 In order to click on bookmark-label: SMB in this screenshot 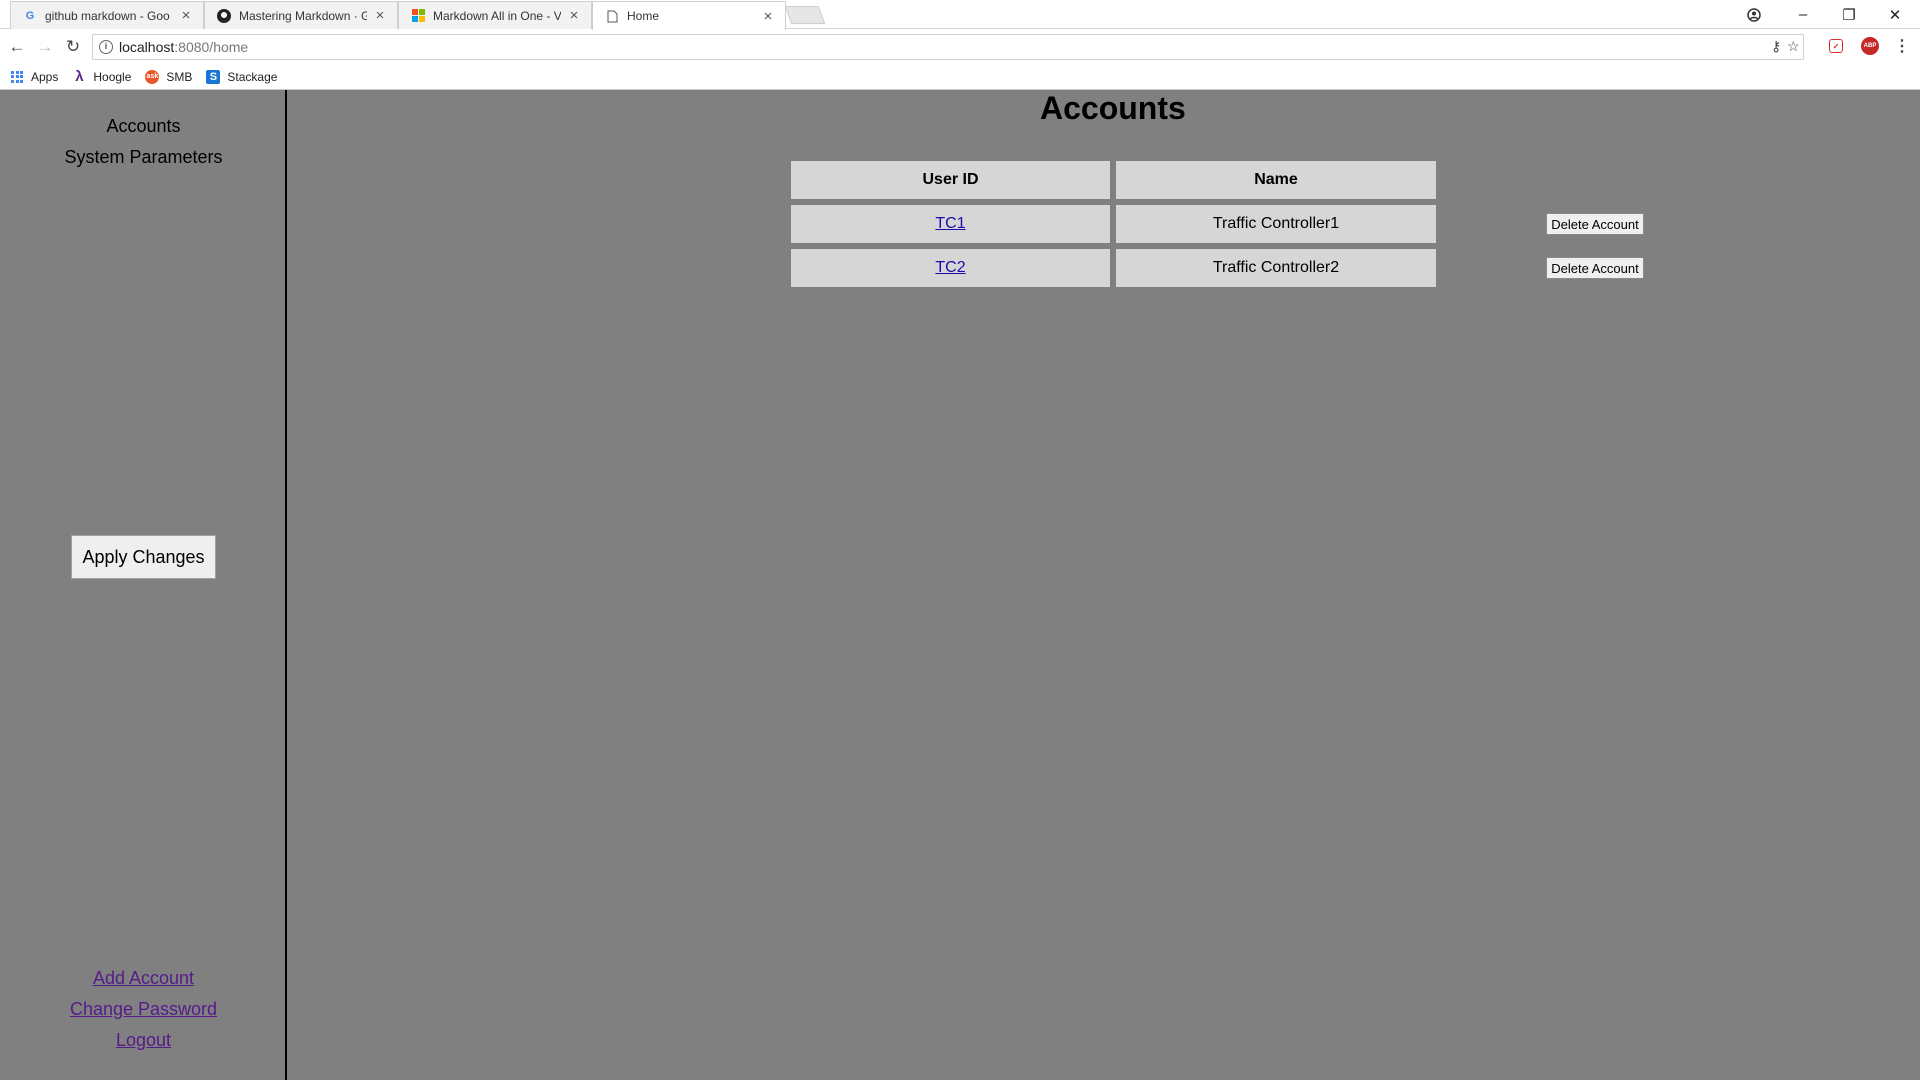, I will do `click(179, 76)`.